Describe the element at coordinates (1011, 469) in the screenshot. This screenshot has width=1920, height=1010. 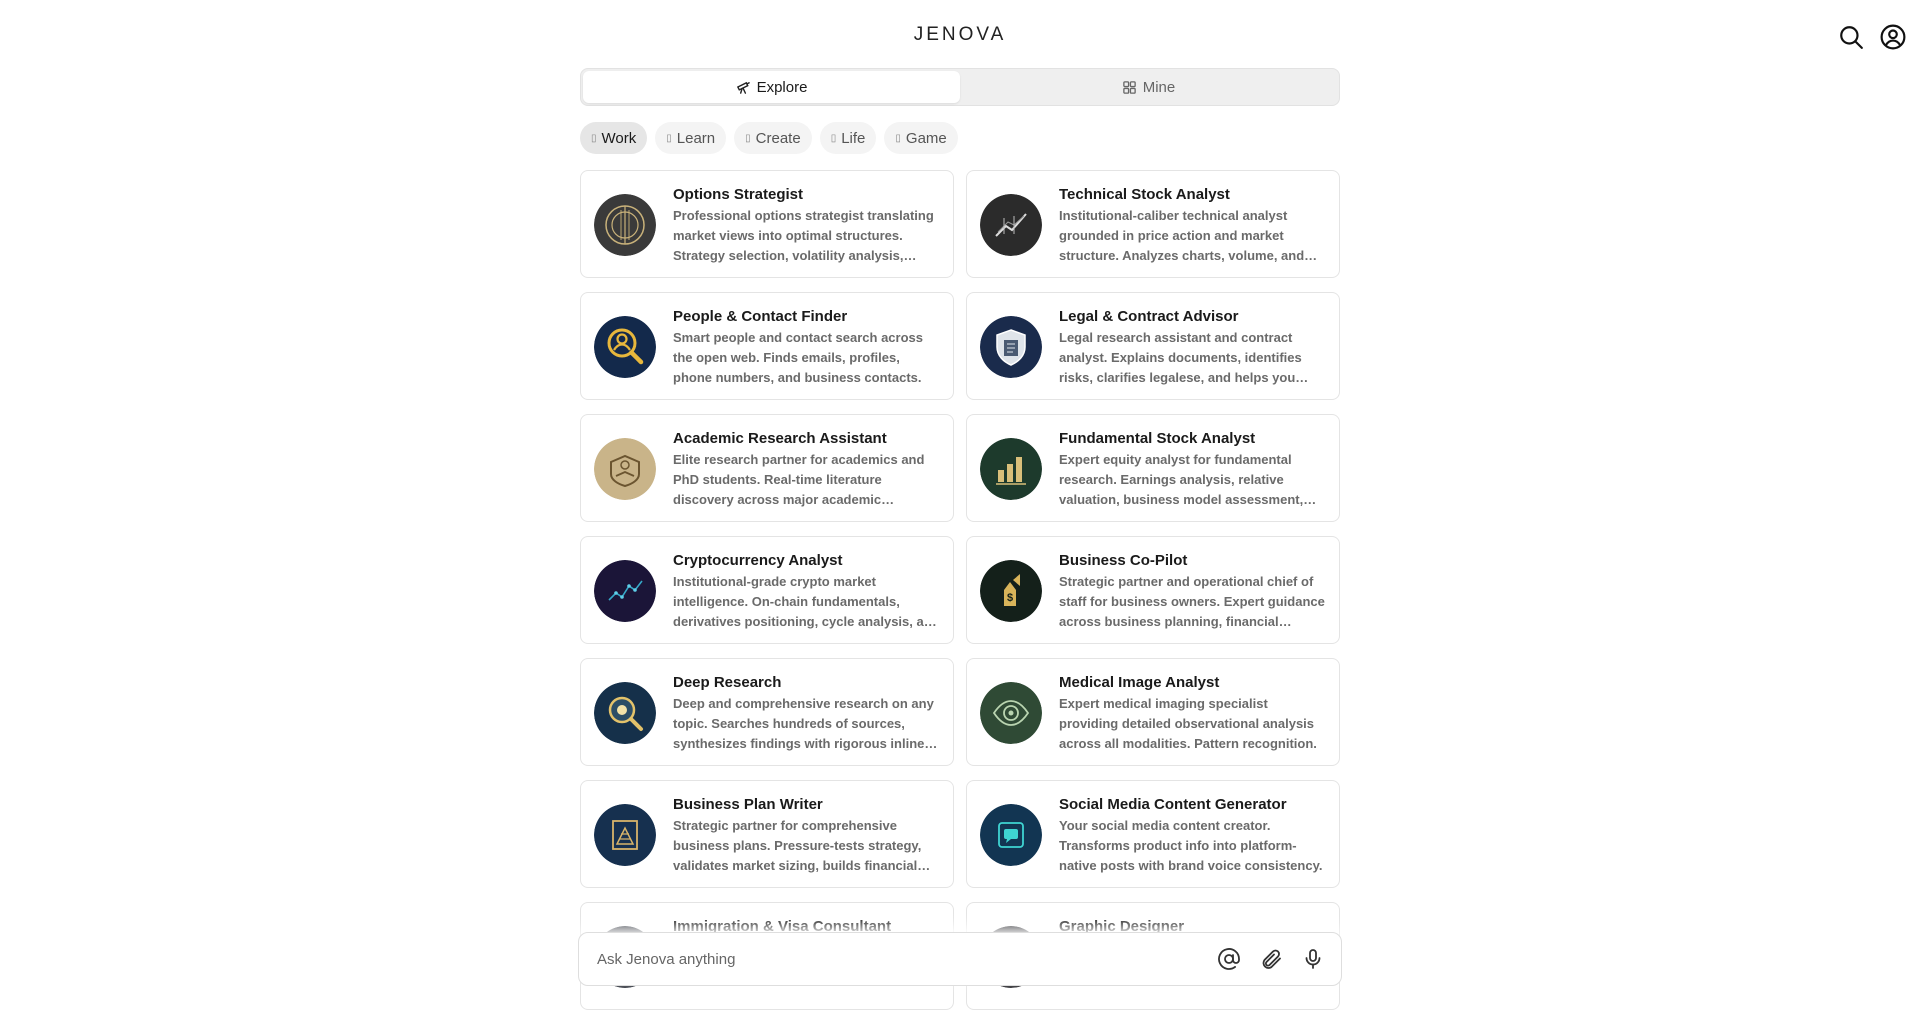
I see `fundamental-analyst-avatar-icon` at that location.